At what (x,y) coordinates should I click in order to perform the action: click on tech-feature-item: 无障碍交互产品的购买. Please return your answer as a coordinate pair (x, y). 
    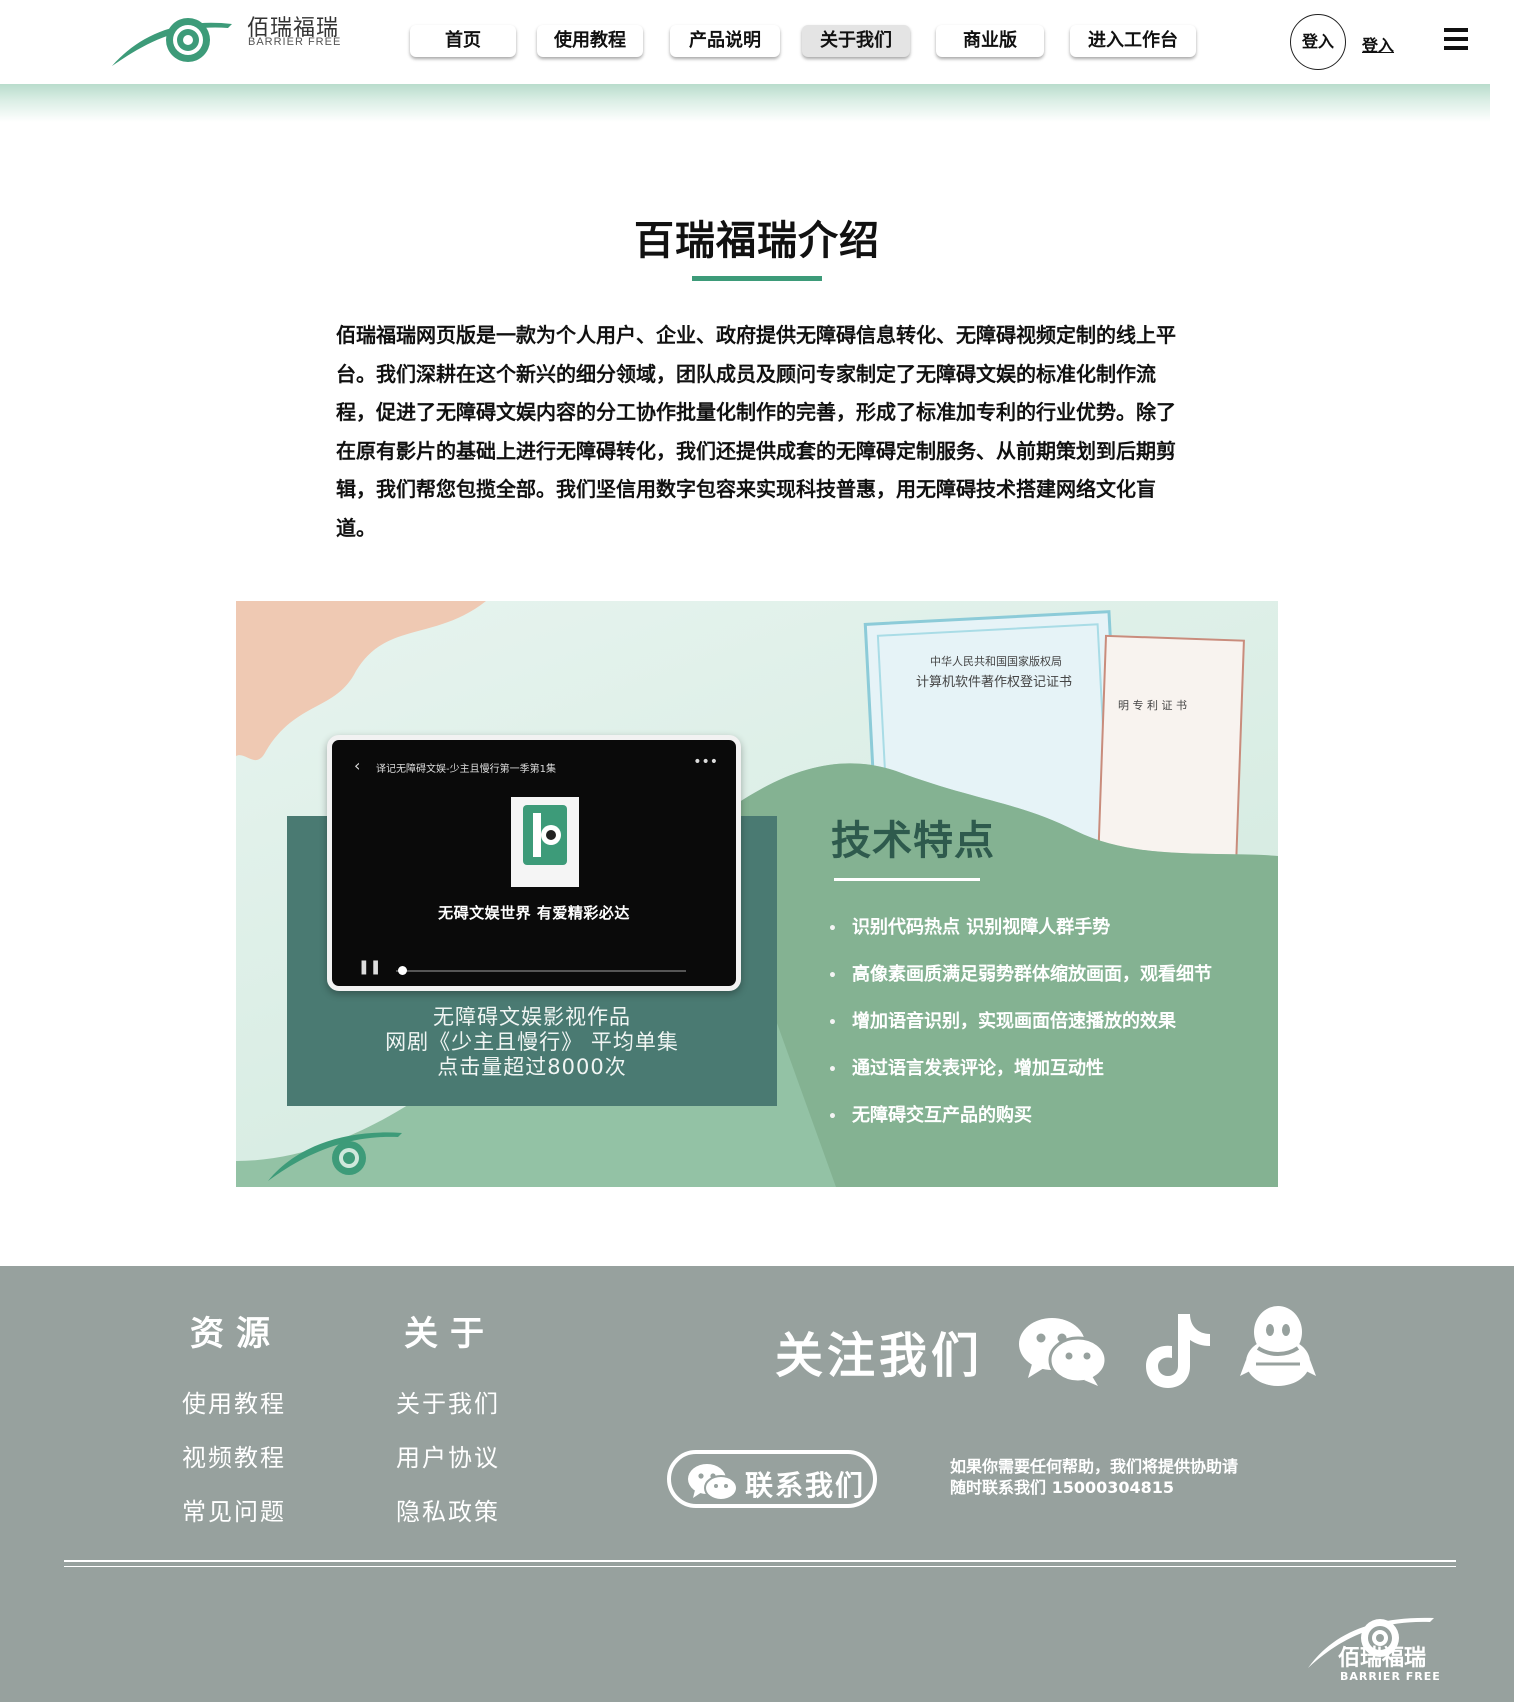
    Looking at the image, I should click on (1020, 1126).